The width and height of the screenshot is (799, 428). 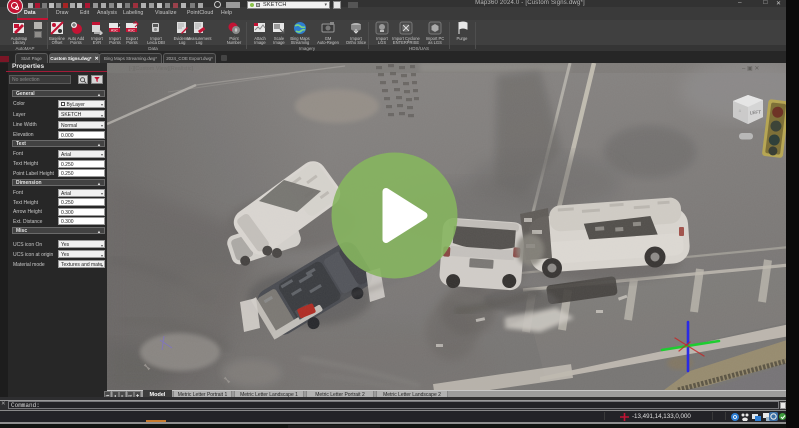 What do you see at coordinates (756, 113) in the screenshot?
I see `svg-text: LEFT` at bounding box center [756, 113].